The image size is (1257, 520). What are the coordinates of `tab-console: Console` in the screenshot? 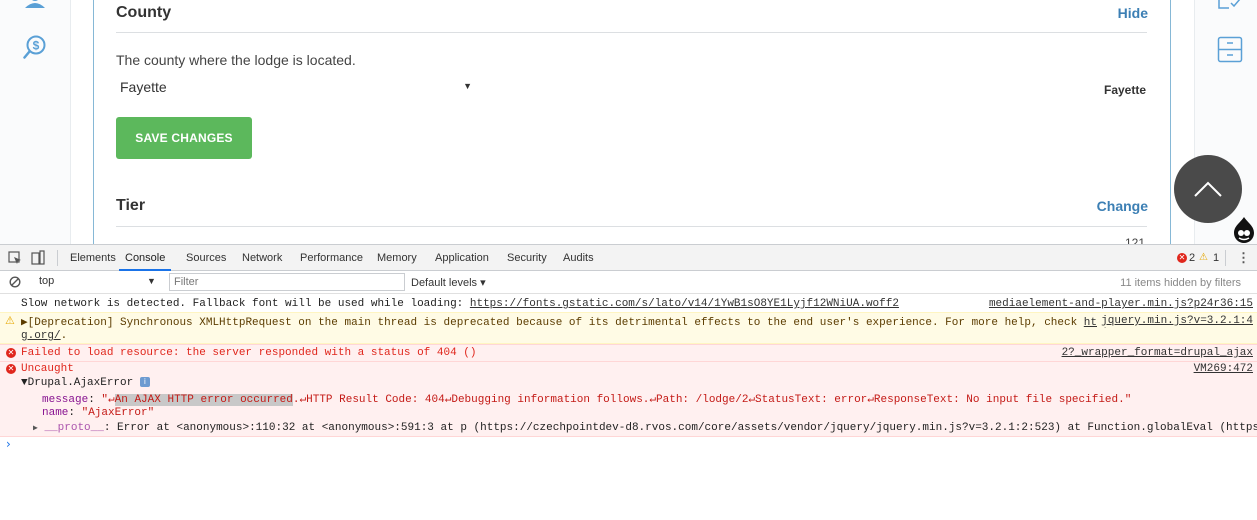 It's located at (145, 258).